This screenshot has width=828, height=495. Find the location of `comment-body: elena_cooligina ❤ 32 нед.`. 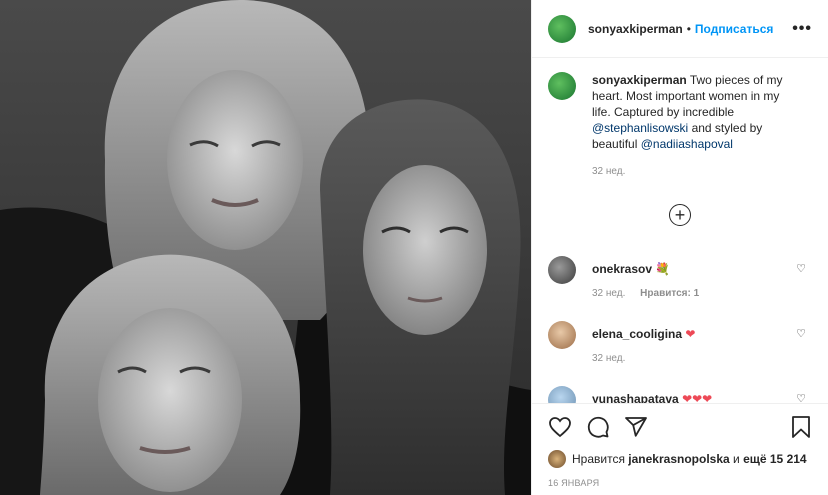

comment-body: elena_cooligina ❤ 32 нед. is located at coordinates (643, 342).